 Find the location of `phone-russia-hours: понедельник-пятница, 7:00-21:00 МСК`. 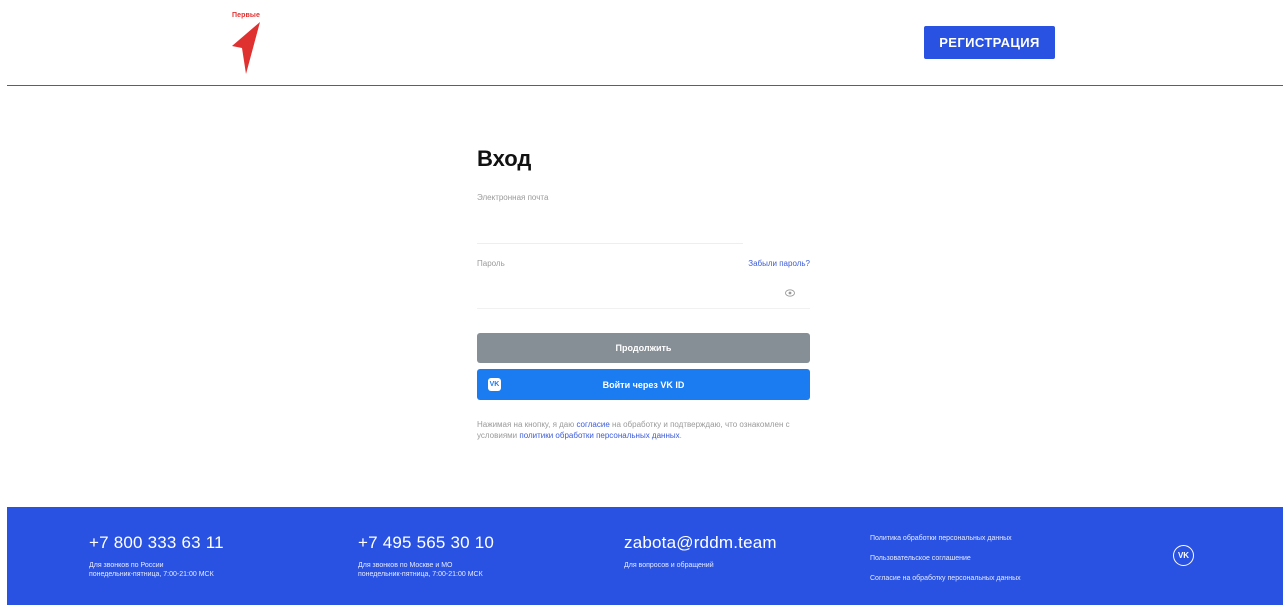

phone-russia-hours: понедельник-пятница, 7:00-21:00 МСК is located at coordinates (151, 574).